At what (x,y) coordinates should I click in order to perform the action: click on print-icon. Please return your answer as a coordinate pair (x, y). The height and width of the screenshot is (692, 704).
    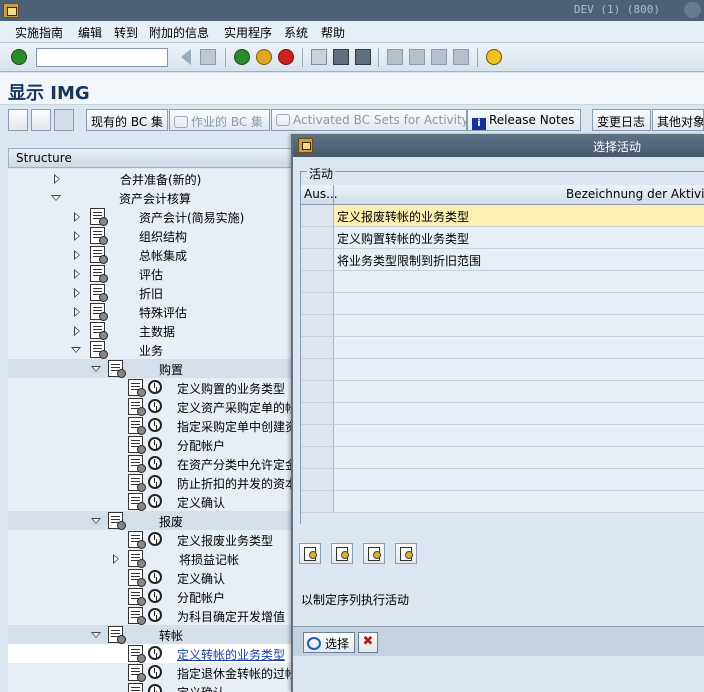
    Looking at the image, I should click on (319, 57).